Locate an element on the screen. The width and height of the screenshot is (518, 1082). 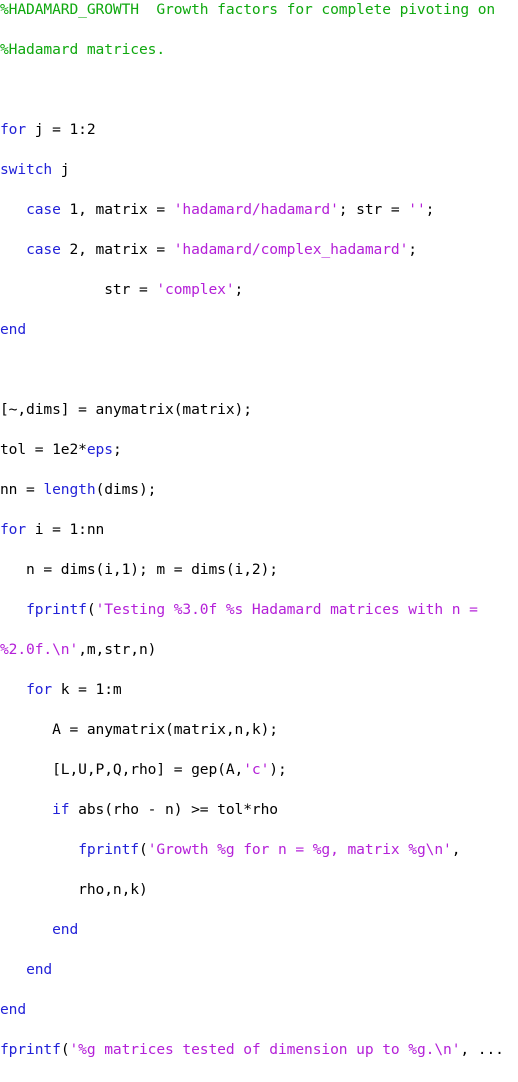
code-token-plain: nn = is located at coordinates (22, 489).